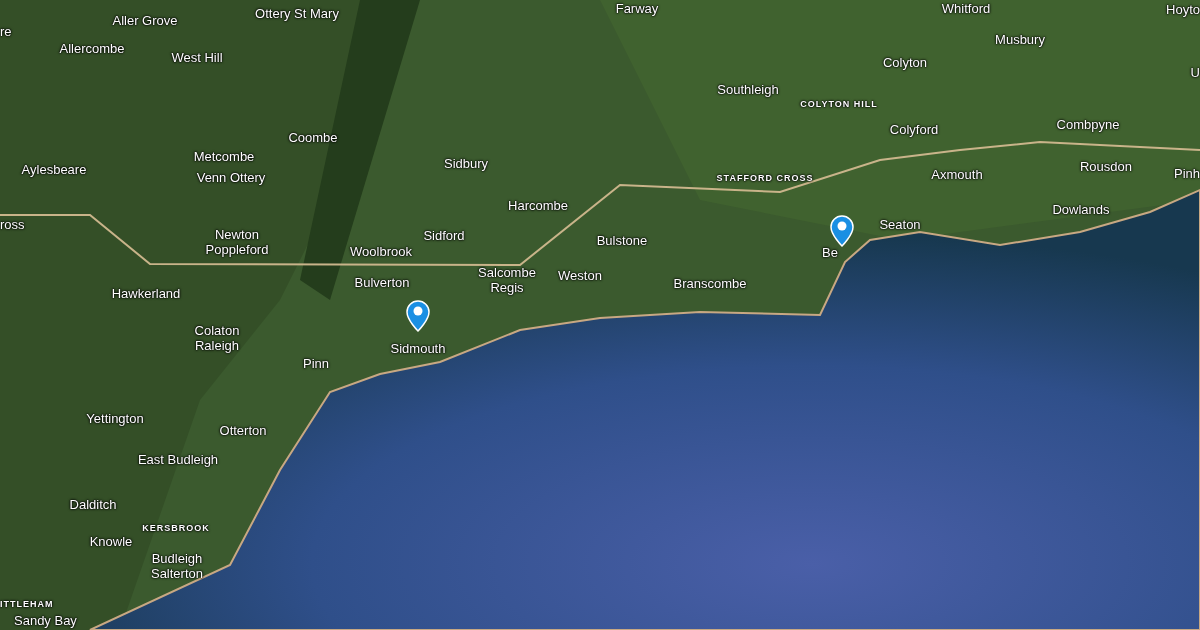  Describe the element at coordinates (1195, 72) in the screenshot. I see `place-label: U` at that location.